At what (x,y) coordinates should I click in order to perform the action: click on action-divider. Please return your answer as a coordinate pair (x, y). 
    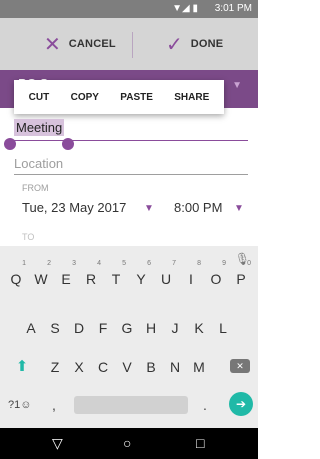
    Looking at the image, I should click on (132, 45).